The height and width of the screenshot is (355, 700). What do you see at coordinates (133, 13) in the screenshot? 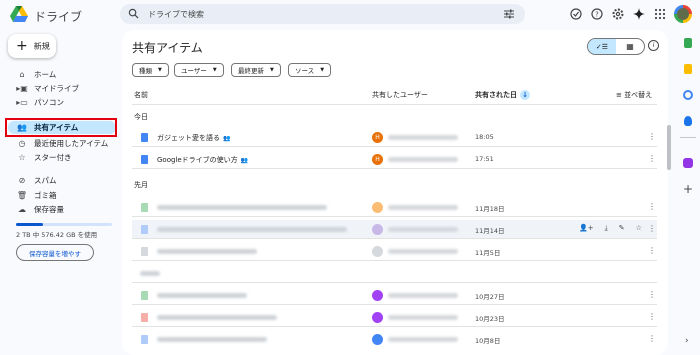
I see `search-icon` at bounding box center [133, 13].